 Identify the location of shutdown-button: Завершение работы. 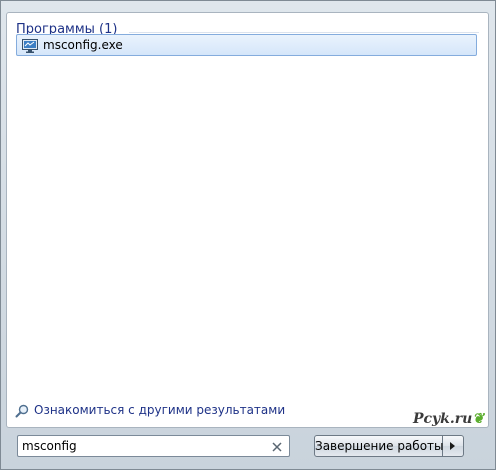
(379, 446).